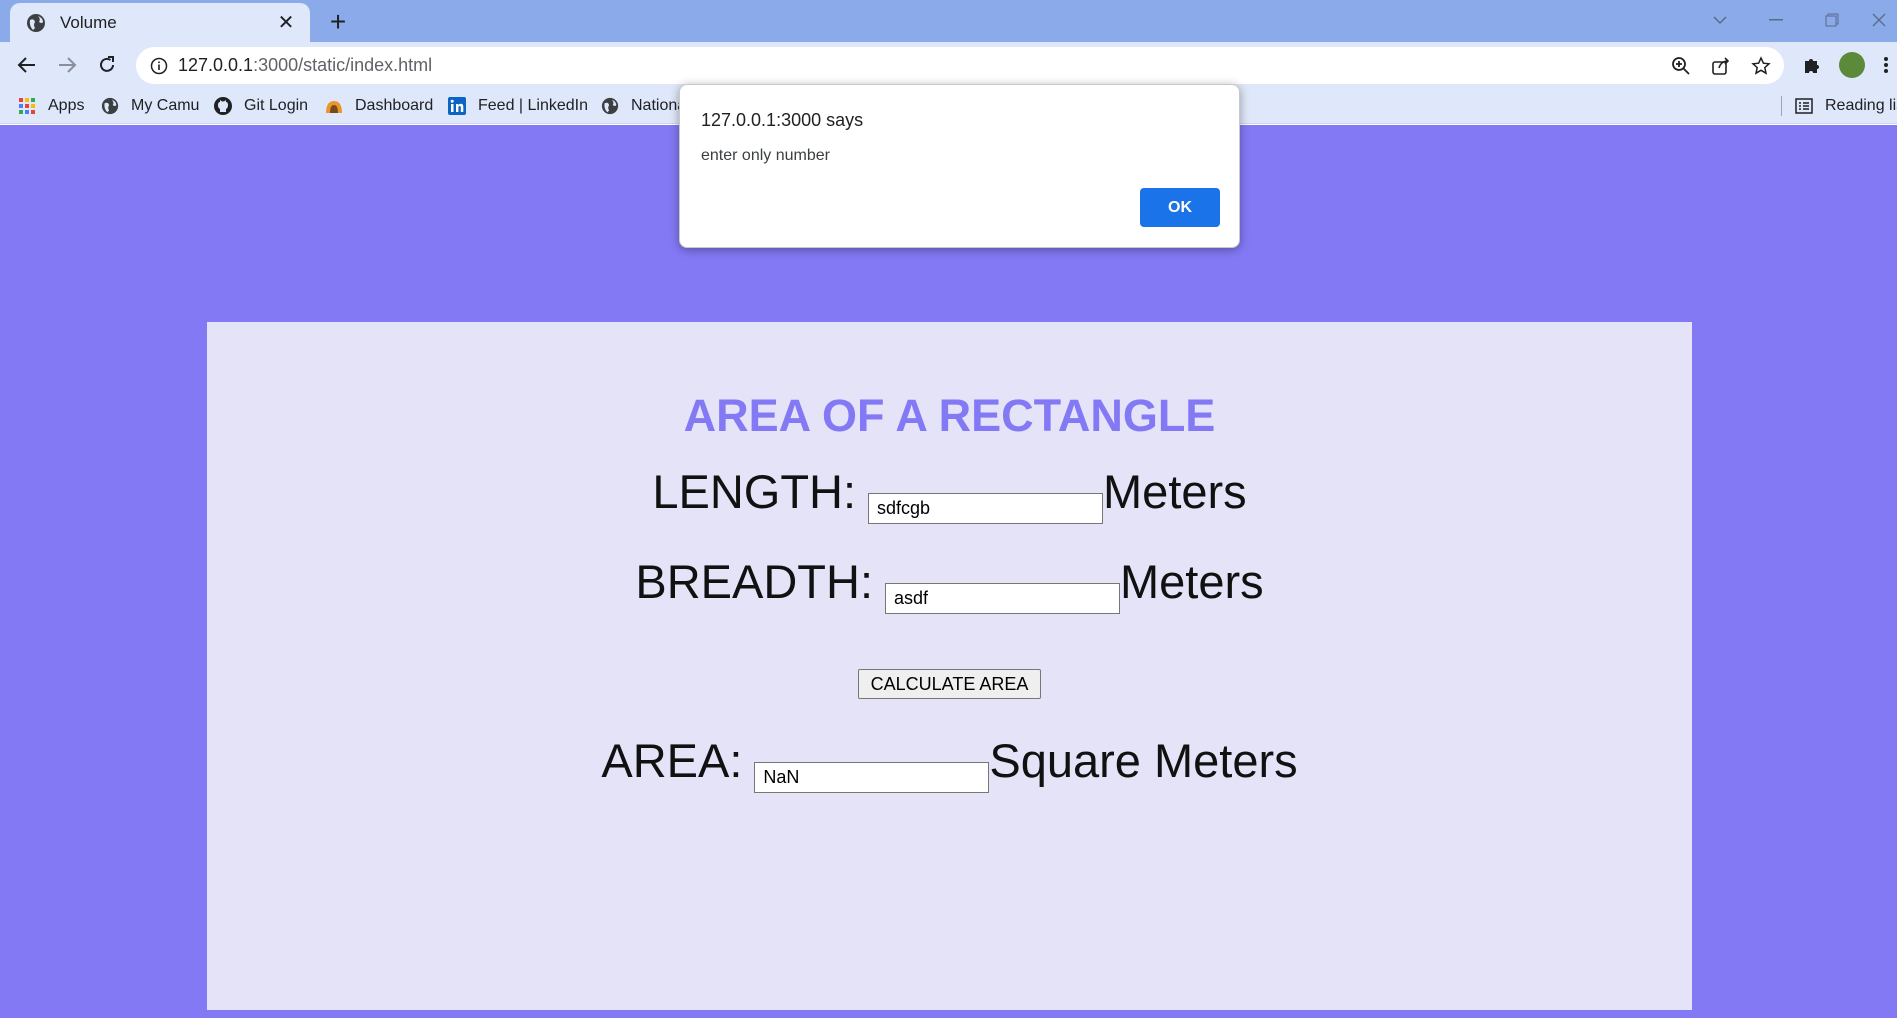 This screenshot has width=1897, height=1022. I want to click on bookmark-git-login: Git Login, so click(261, 106).